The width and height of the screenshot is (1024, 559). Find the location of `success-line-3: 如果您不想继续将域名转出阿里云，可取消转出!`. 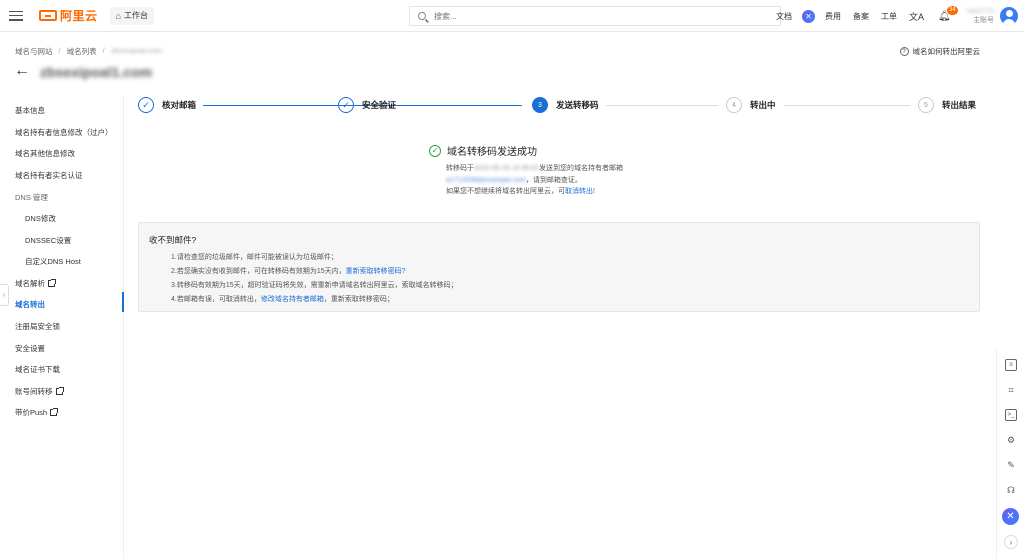

success-line-3: 如果您不想继续将域名转出阿里云，可取消转出! is located at coordinates (534, 192).